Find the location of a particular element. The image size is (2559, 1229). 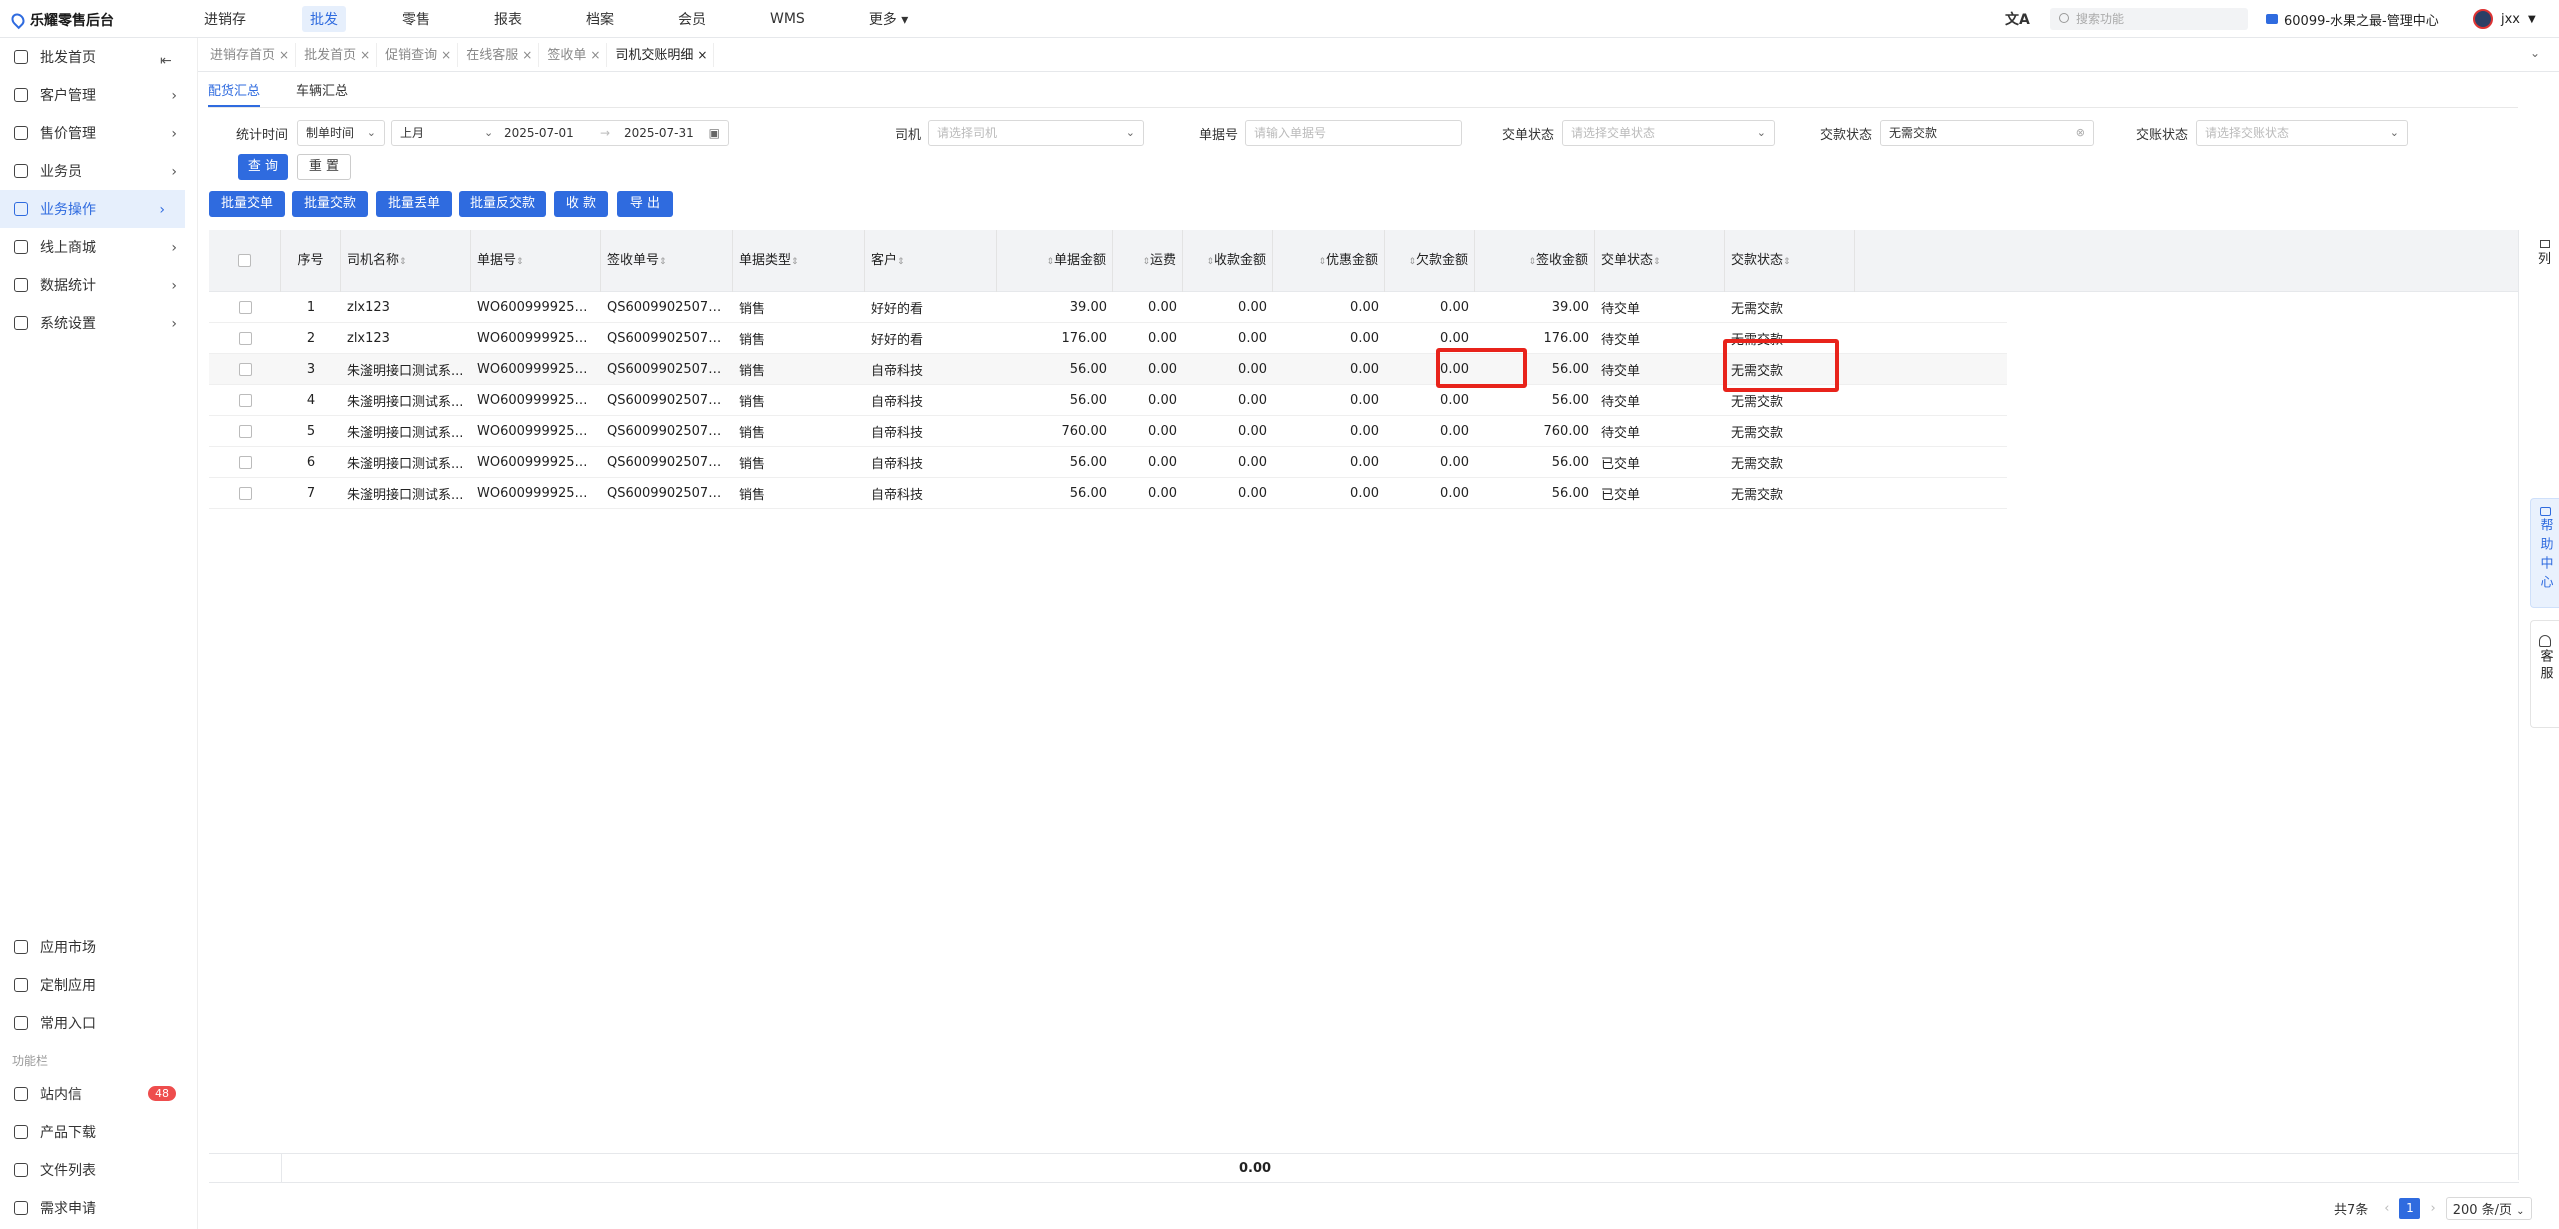

page-1-button: 1 is located at coordinates (2410, 1208).